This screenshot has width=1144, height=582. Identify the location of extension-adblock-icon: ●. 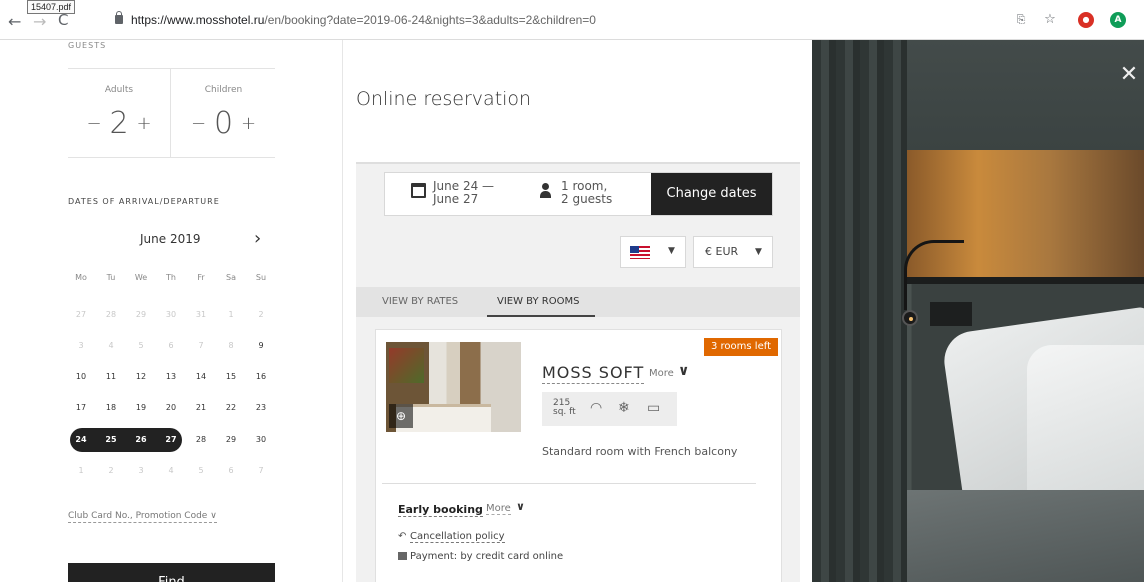
(1086, 20).